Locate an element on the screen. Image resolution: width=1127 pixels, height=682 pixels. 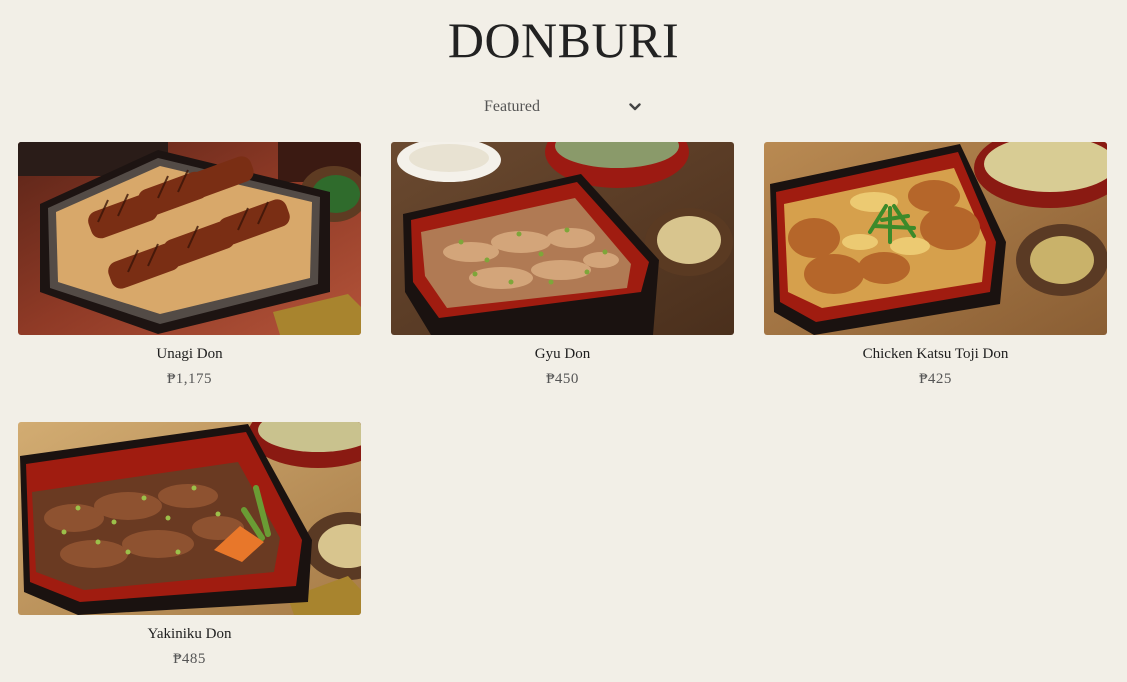
product-name: Yakiniku Don is located at coordinates (189, 634).